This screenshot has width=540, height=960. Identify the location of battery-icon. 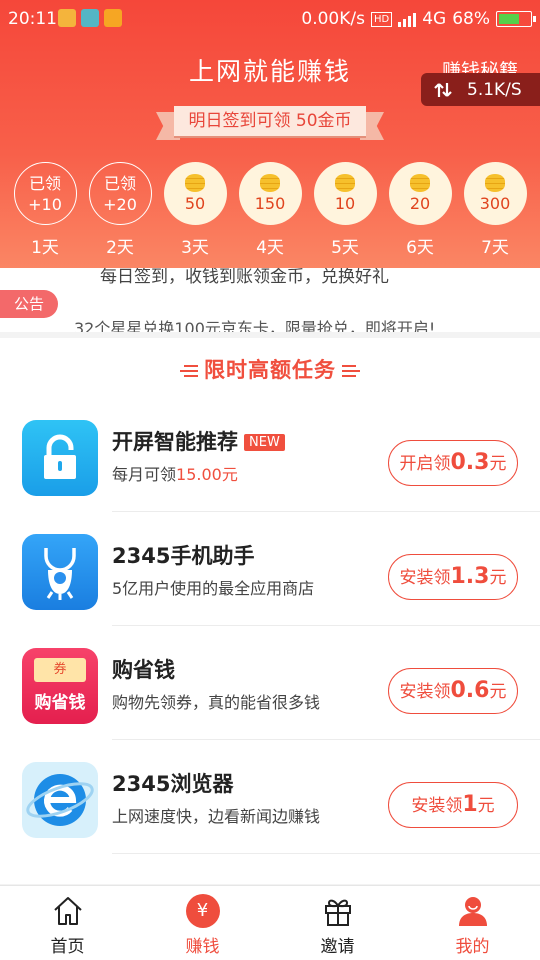
(516, 19).